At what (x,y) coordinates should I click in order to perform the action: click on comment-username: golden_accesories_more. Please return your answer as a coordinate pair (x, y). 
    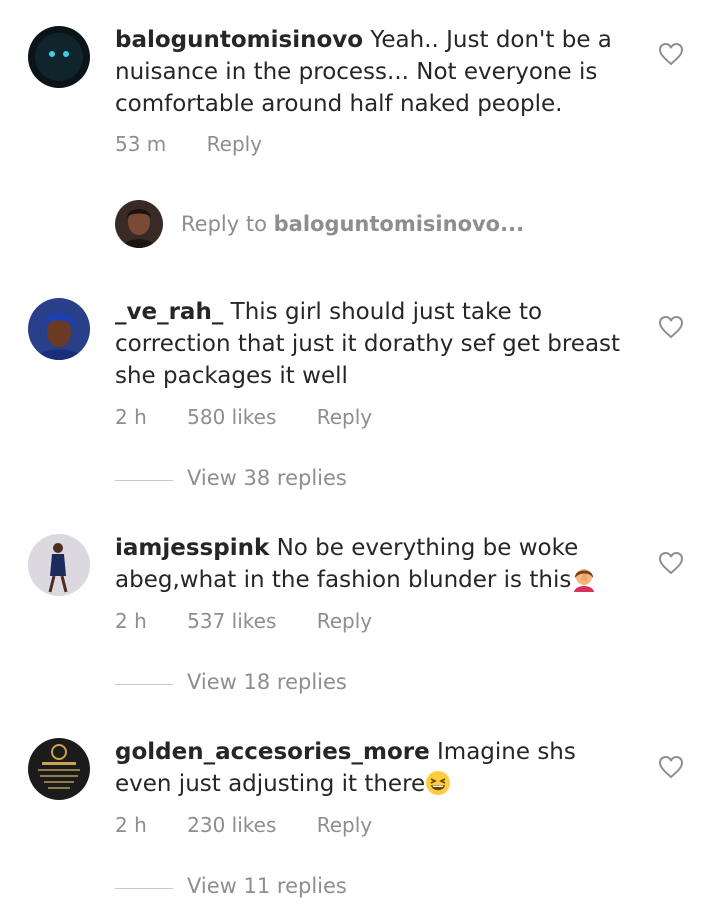
    Looking at the image, I should click on (272, 752).